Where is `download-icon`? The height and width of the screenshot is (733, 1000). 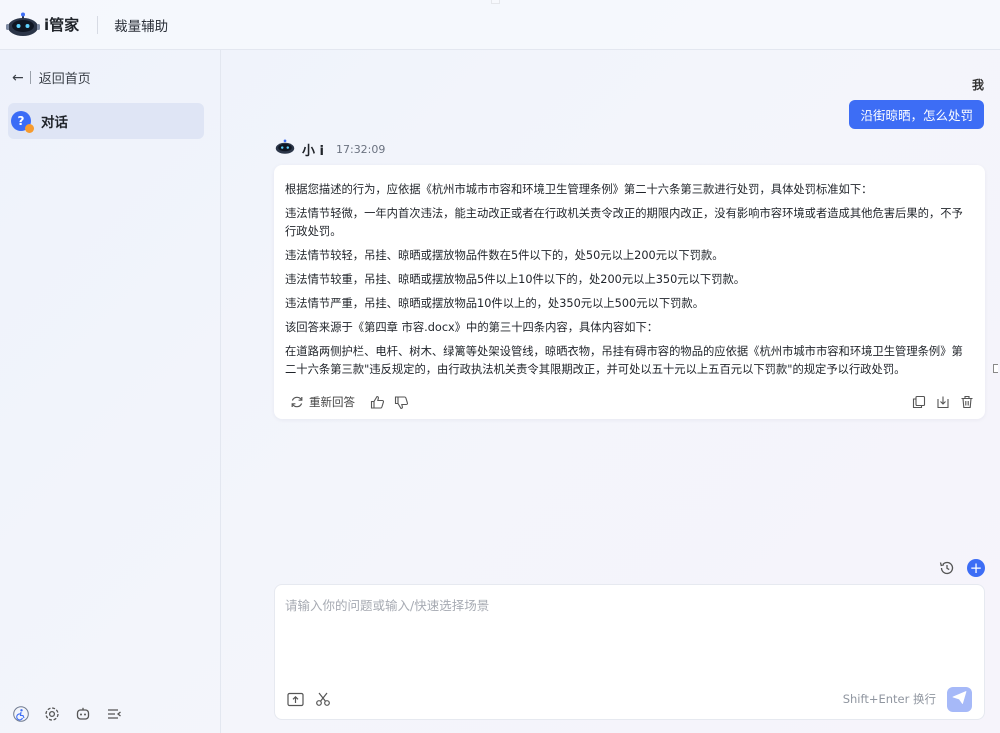 download-icon is located at coordinates (943, 402).